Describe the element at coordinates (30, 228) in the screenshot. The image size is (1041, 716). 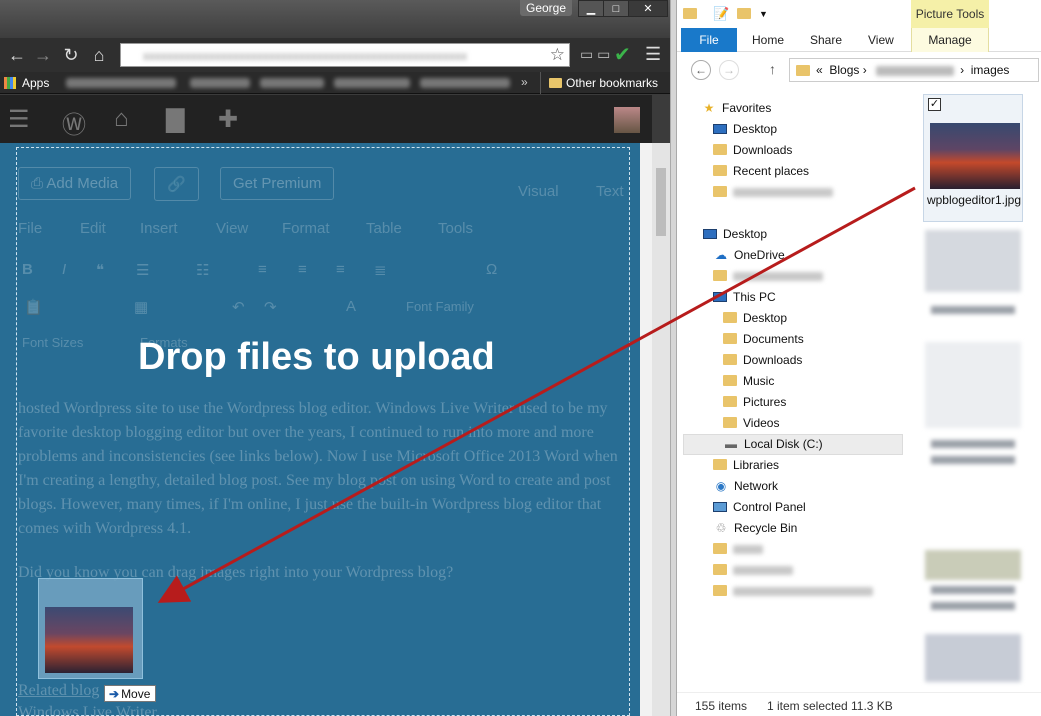
I see `menu-file: File` at that location.